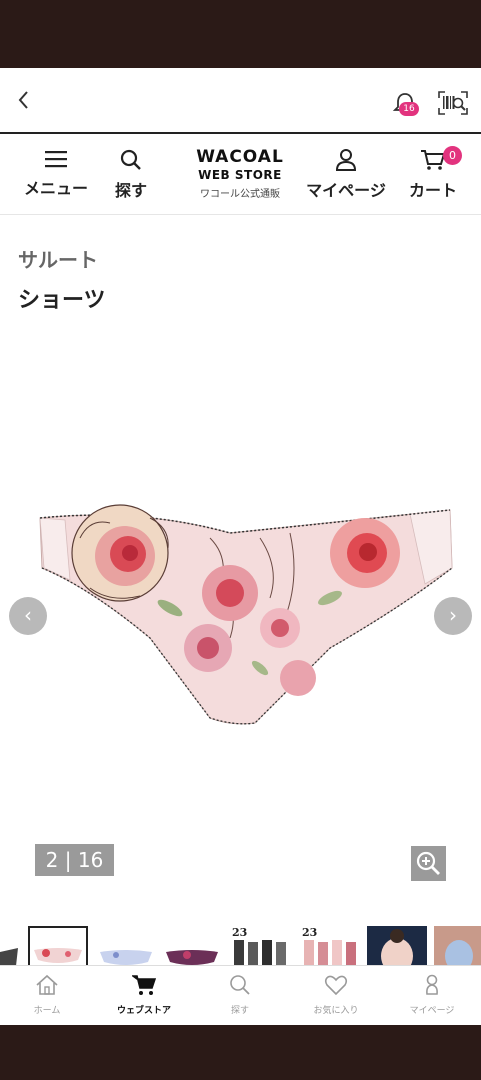  I want to click on tab-webstore-label: ウェブストア, so click(143, 1011).